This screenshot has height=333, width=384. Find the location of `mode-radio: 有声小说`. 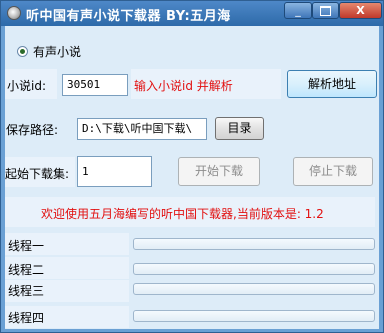

mode-radio: 有声小说 is located at coordinates (49, 51).